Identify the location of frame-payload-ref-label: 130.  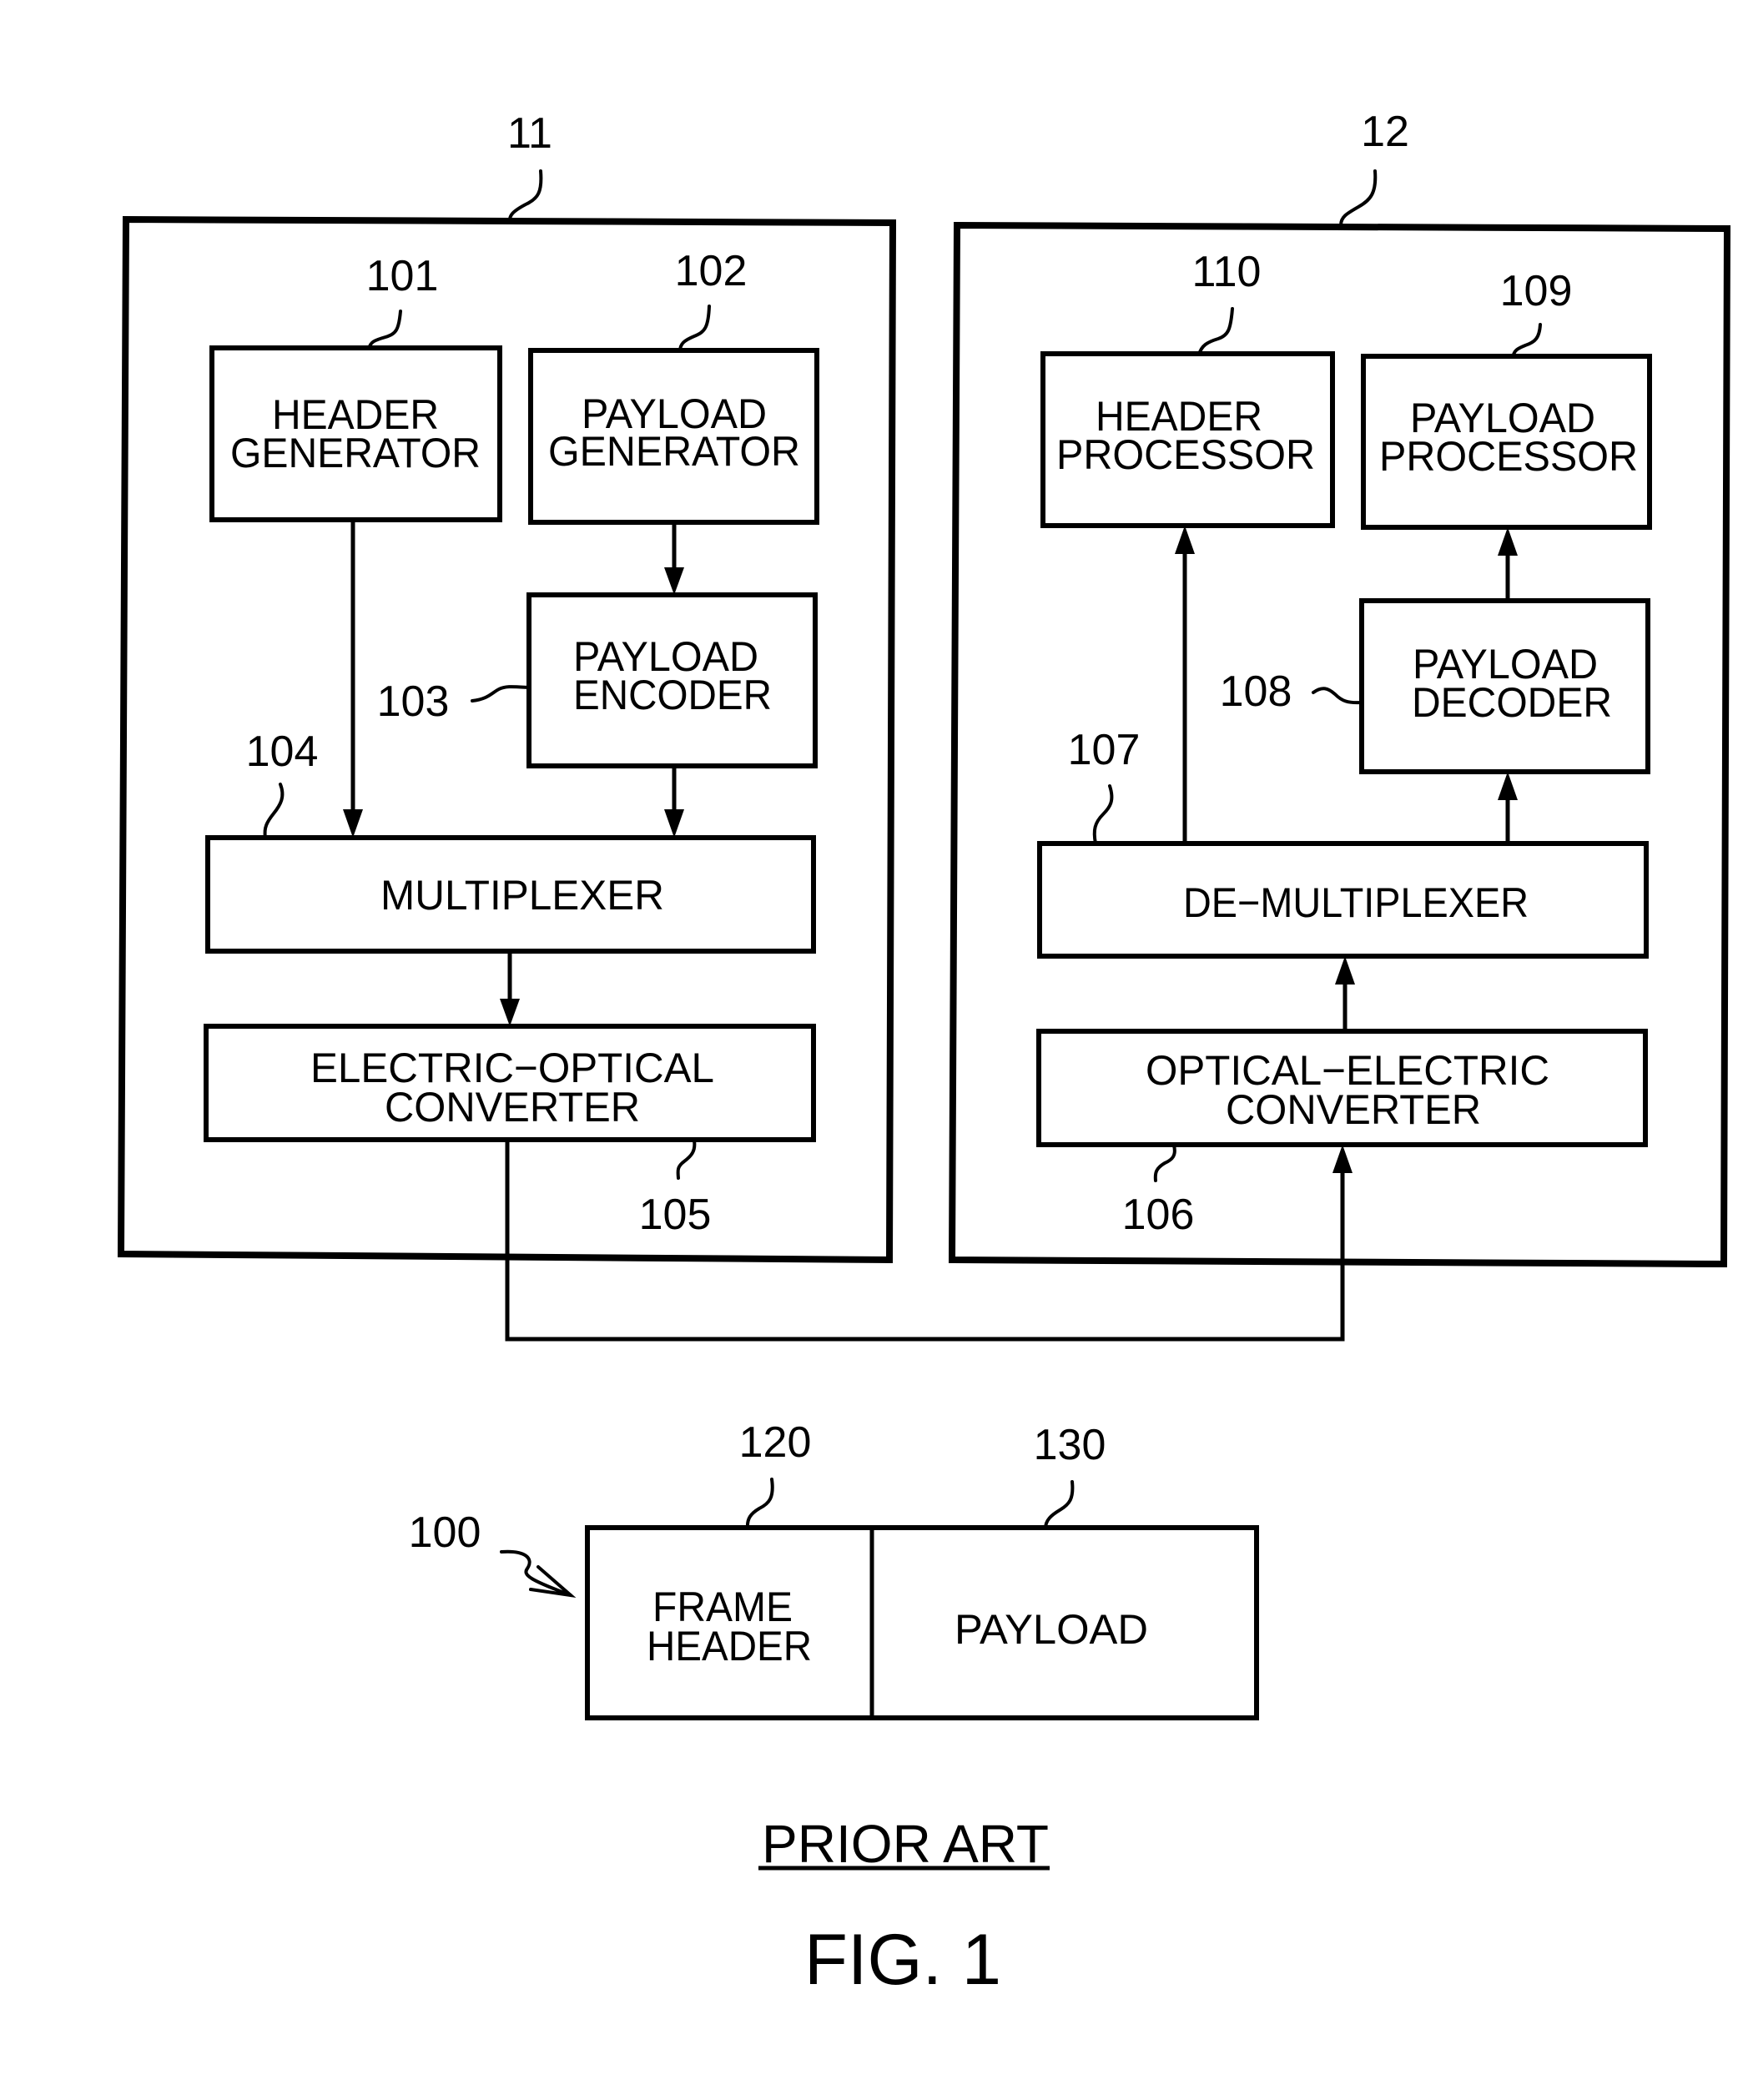
(1070, 1445).